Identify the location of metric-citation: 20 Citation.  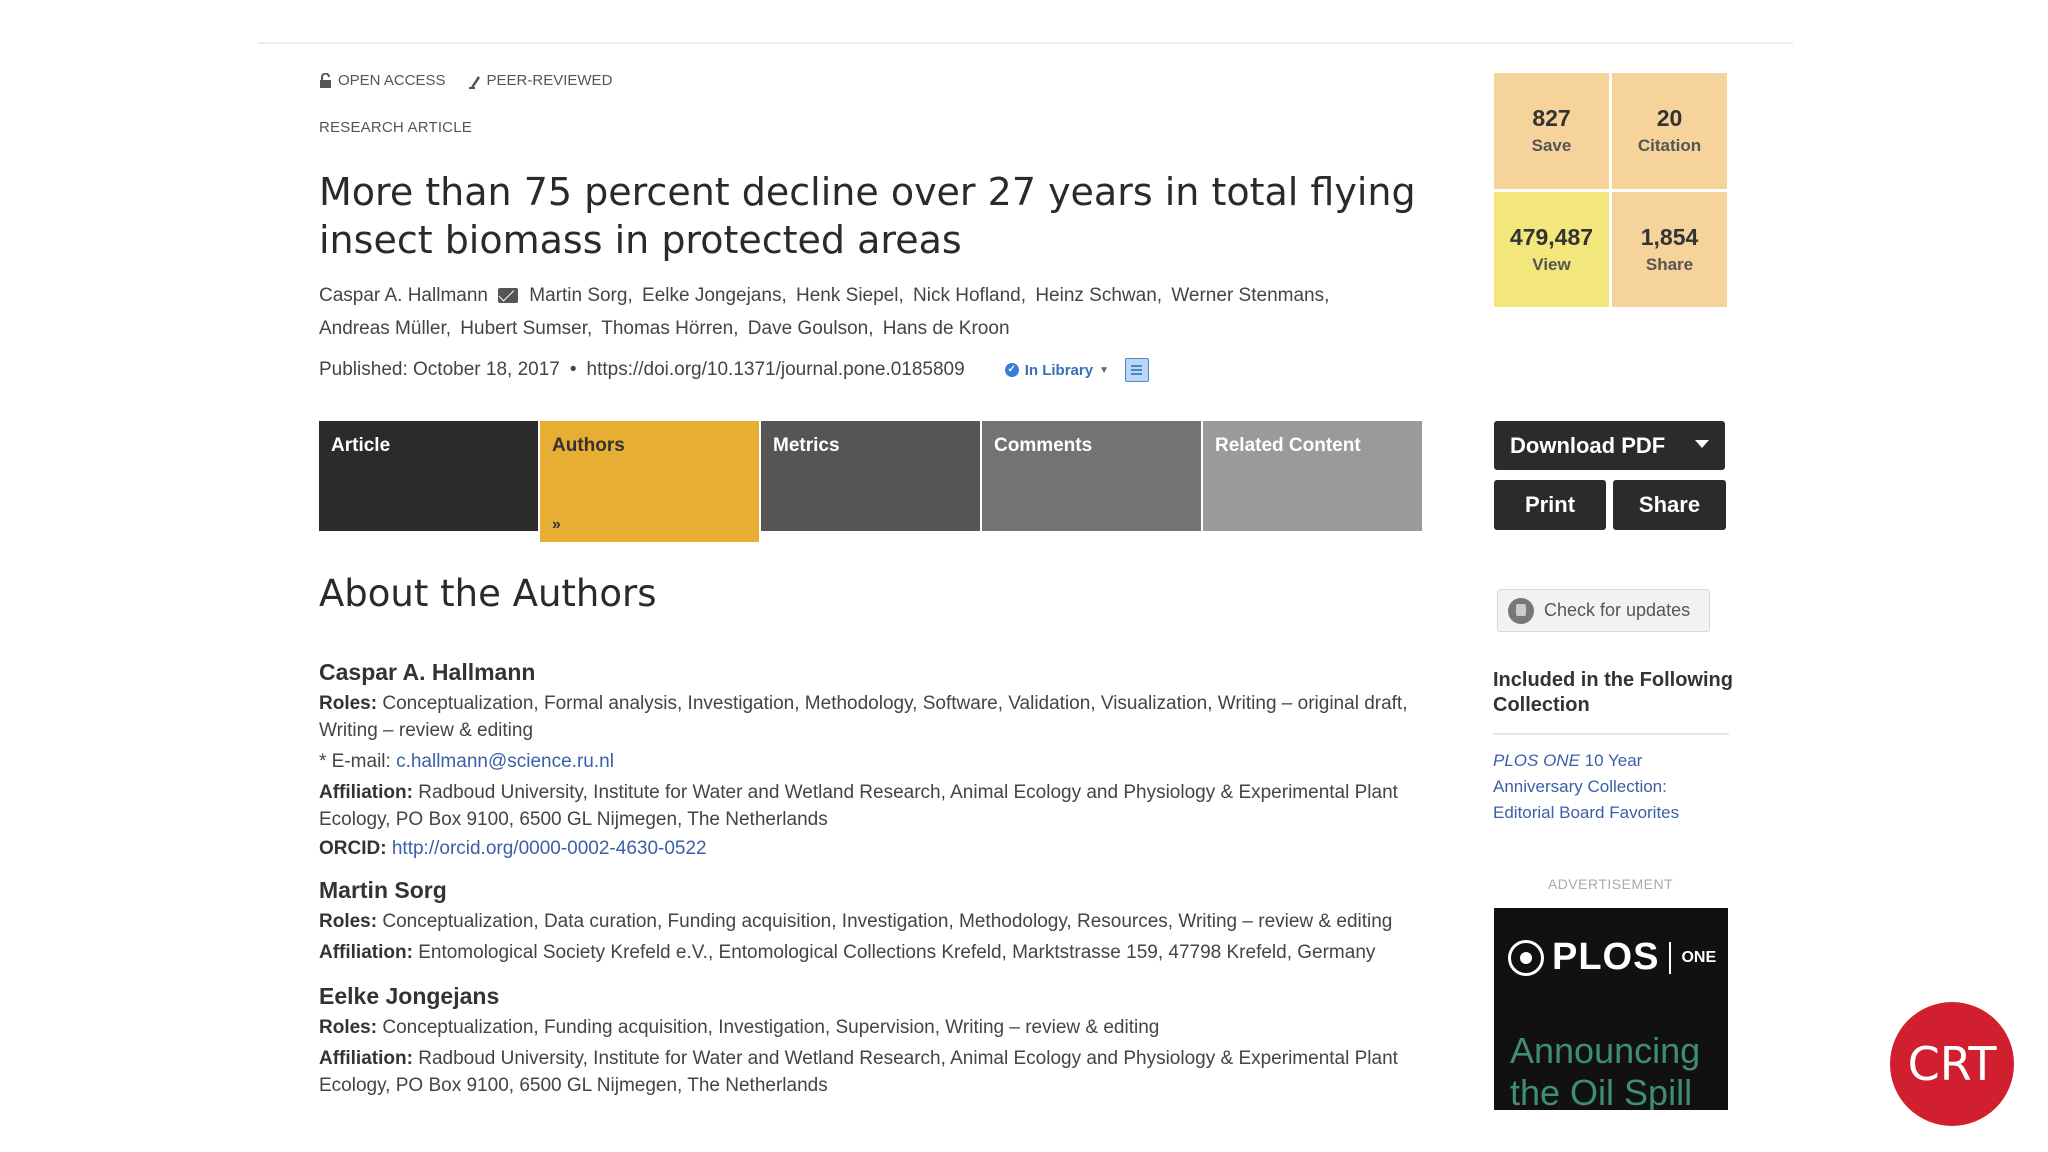
(1669, 131).